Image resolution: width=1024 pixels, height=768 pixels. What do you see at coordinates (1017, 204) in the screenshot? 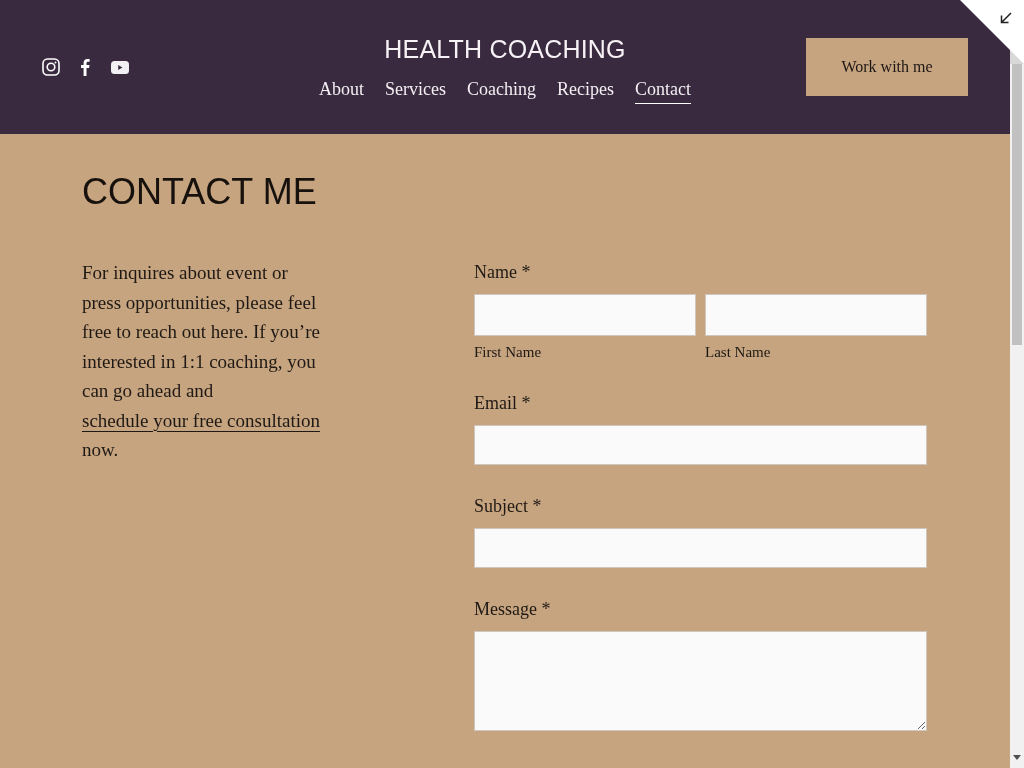
I see `scrollbar-thumb` at bounding box center [1017, 204].